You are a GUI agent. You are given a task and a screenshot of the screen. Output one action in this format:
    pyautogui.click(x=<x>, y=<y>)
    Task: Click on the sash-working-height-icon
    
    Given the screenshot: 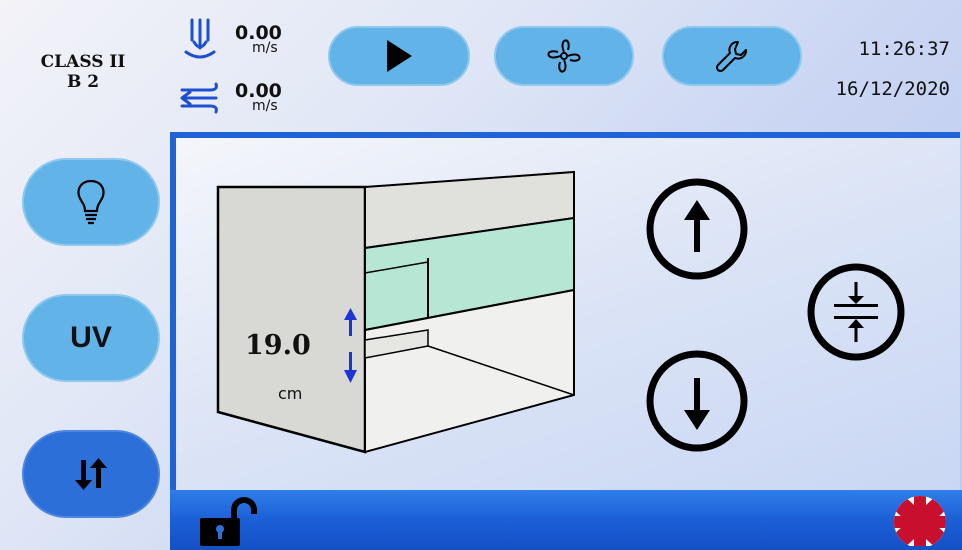 What is the action you would take?
    pyautogui.click(x=856, y=312)
    